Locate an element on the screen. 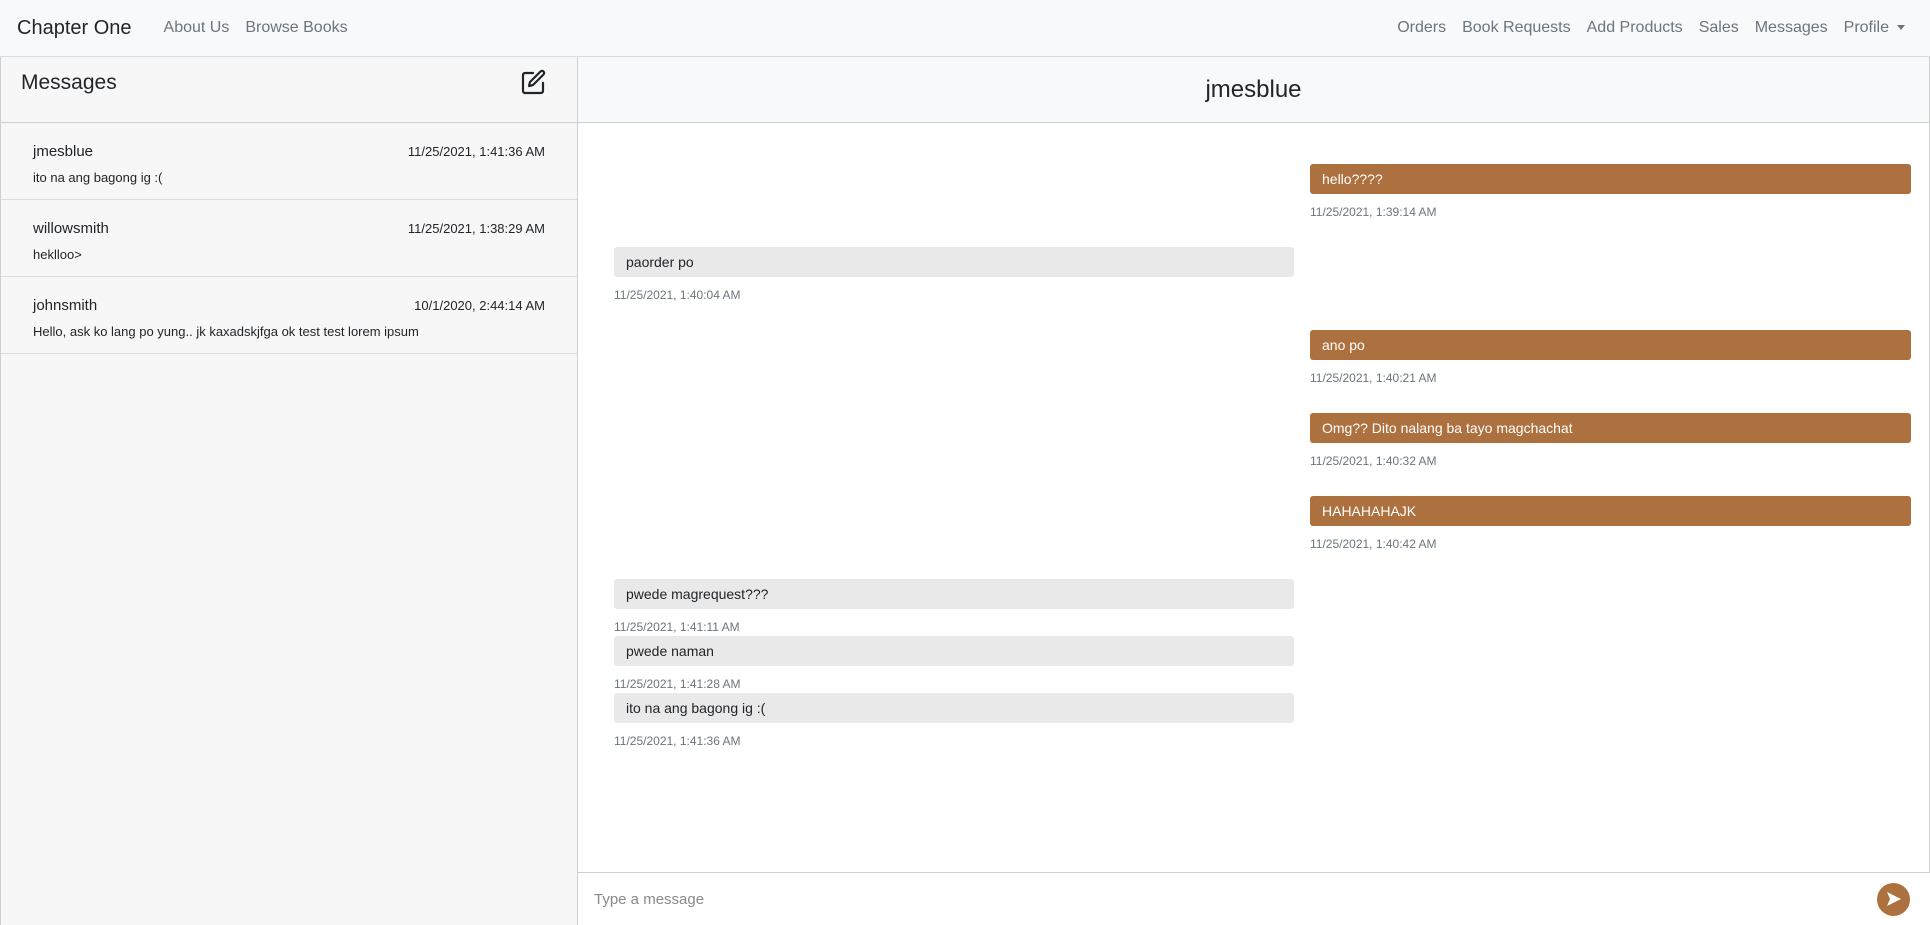 The width and height of the screenshot is (1930, 925). message-outgoing: hello???? 11/25/2021, 1:39:14 AM is located at coordinates (1610, 191).